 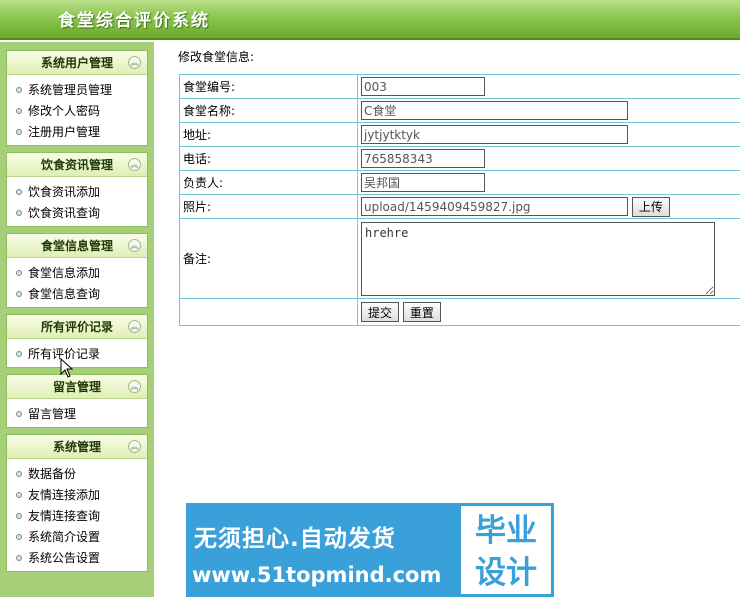 I want to click on mouse-cursor-icon, so click(x=67, y=368).